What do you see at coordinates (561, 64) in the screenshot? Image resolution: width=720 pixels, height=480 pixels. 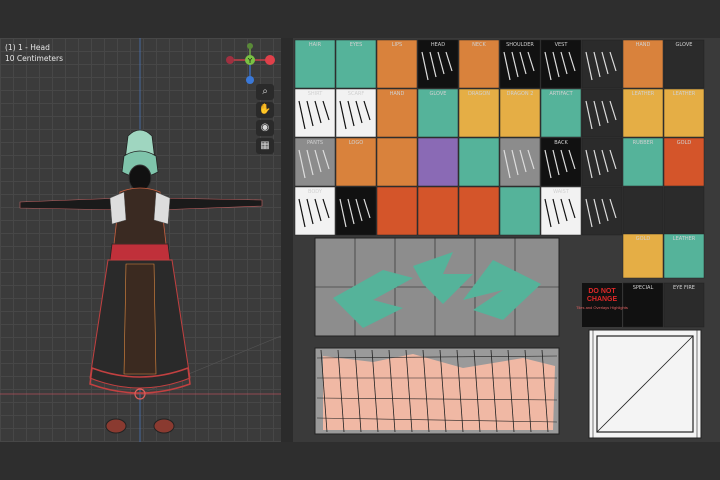 I see `atlas-tile: VEST` at bounding box center [561, 64].